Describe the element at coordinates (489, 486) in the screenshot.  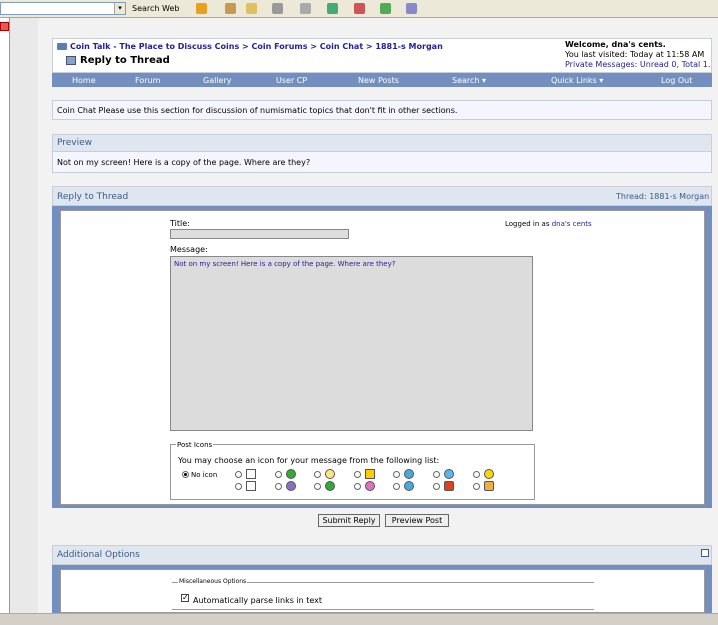
I see `thumbs-up-icon` at that location.